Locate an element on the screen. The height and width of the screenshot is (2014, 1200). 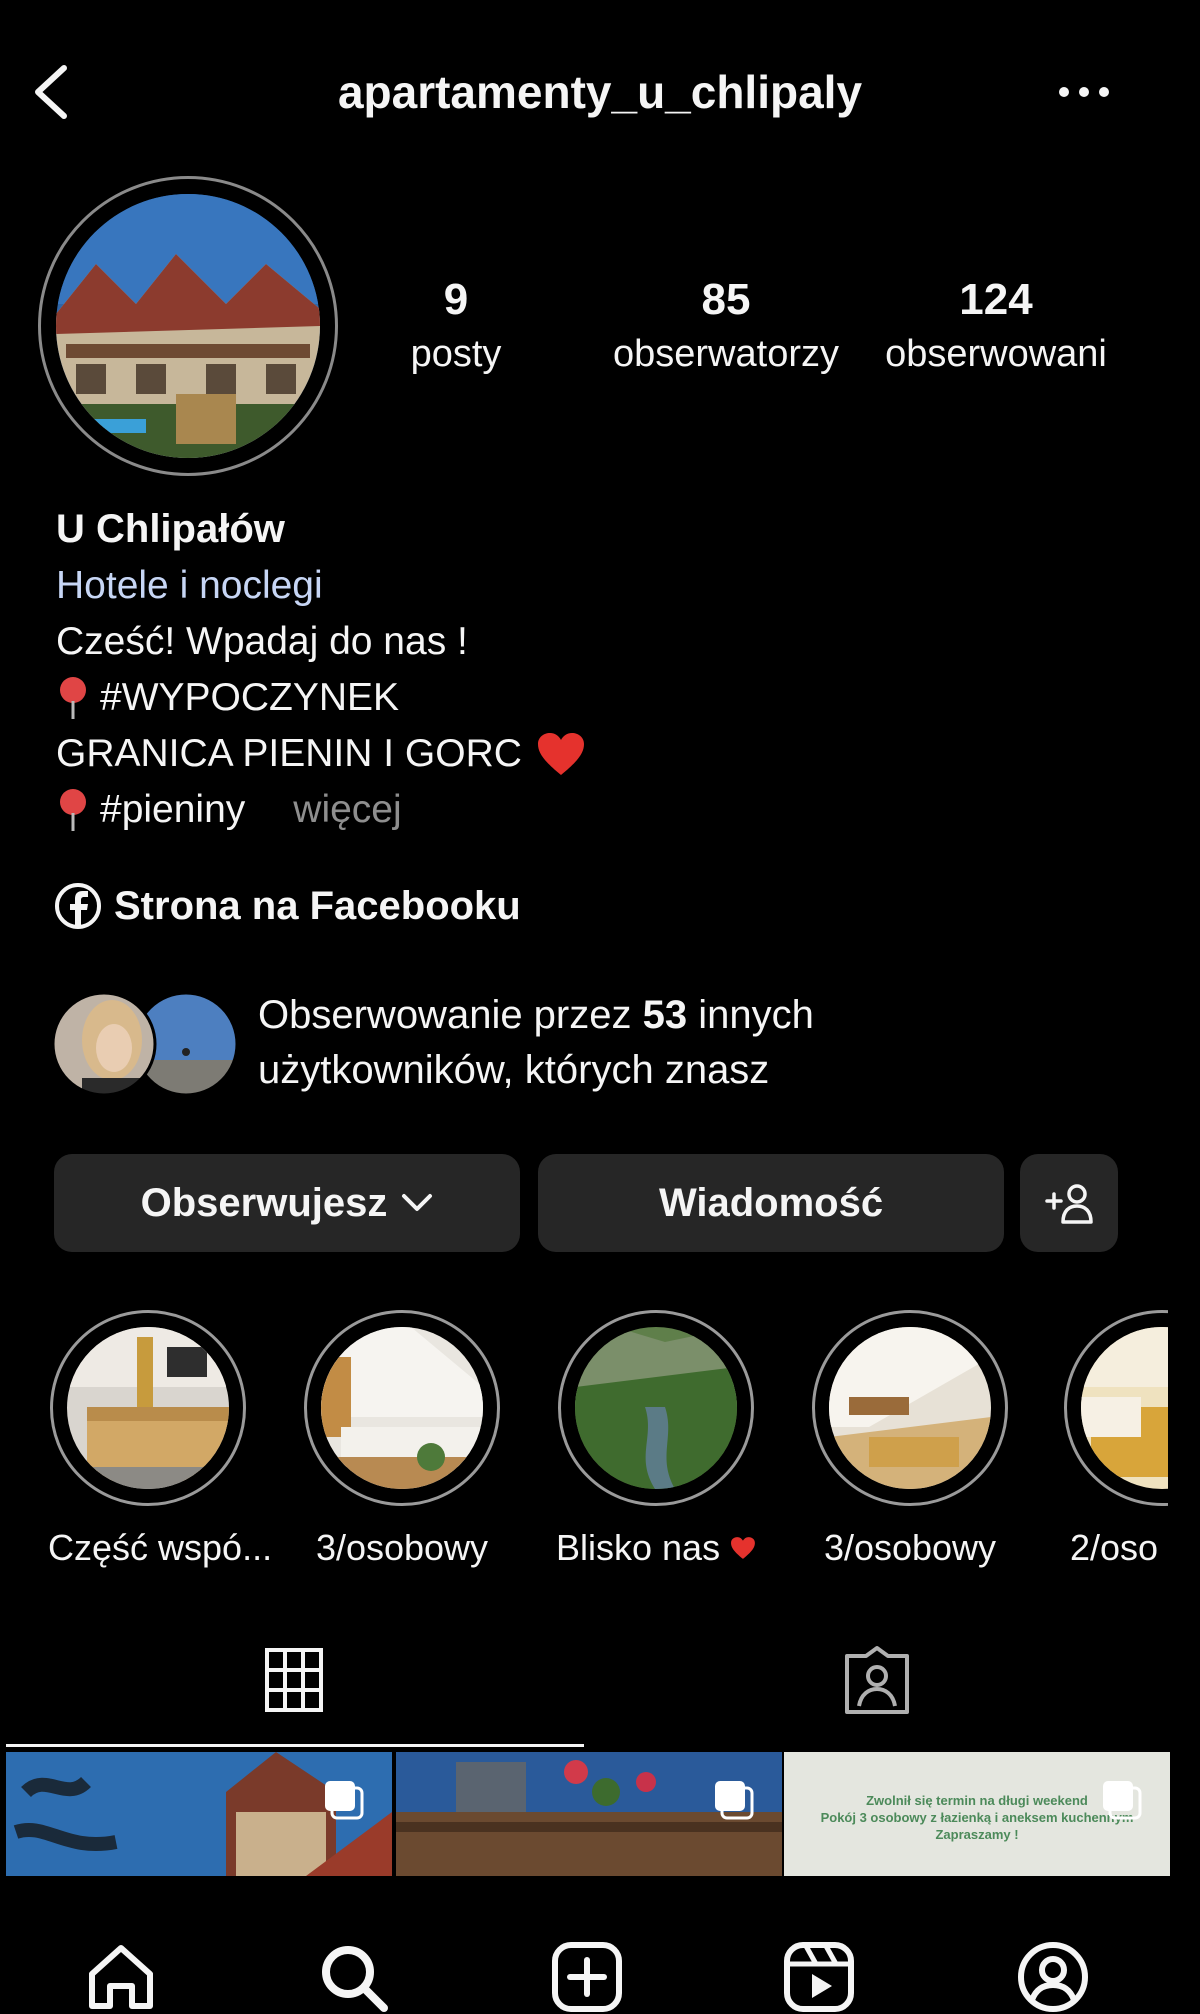
tab-posts-grid is located at coordinates (294, 1680).